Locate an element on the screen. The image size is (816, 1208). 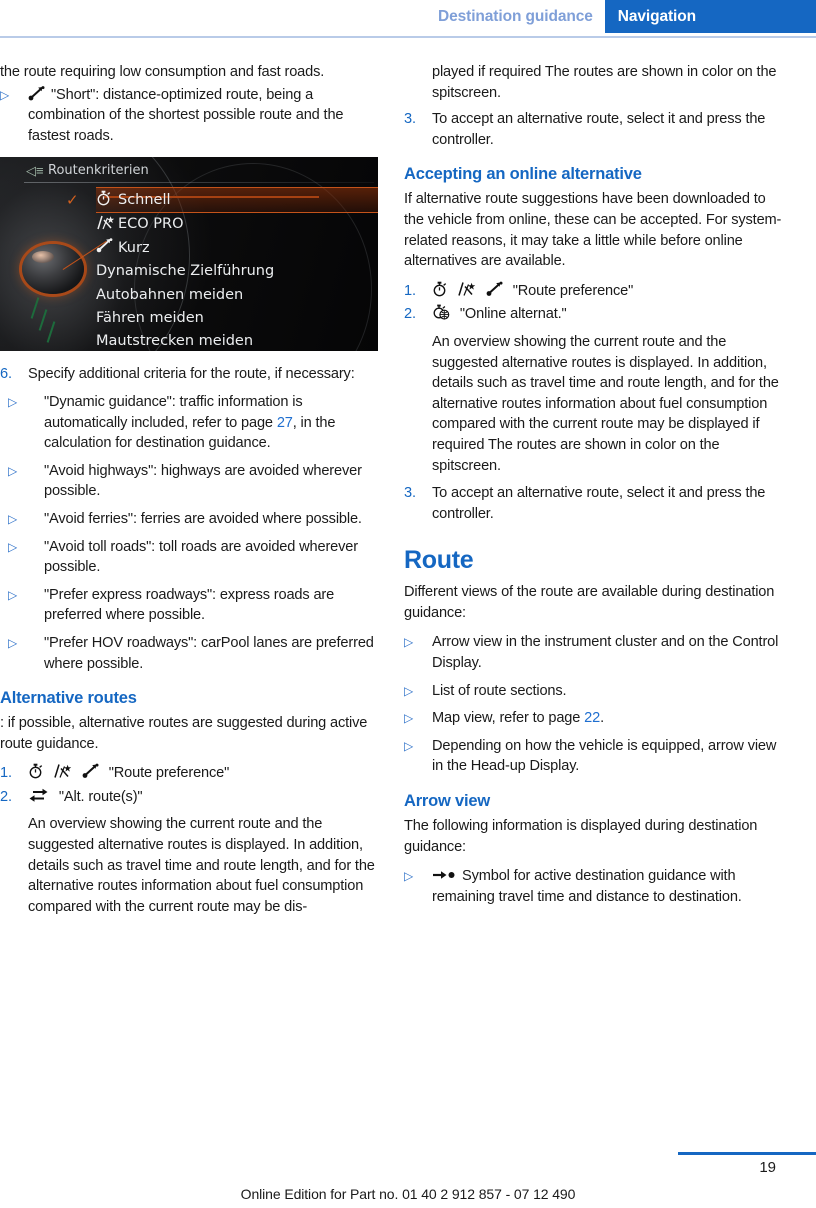
page-number: 19 is located at coordinates (767, 1167).